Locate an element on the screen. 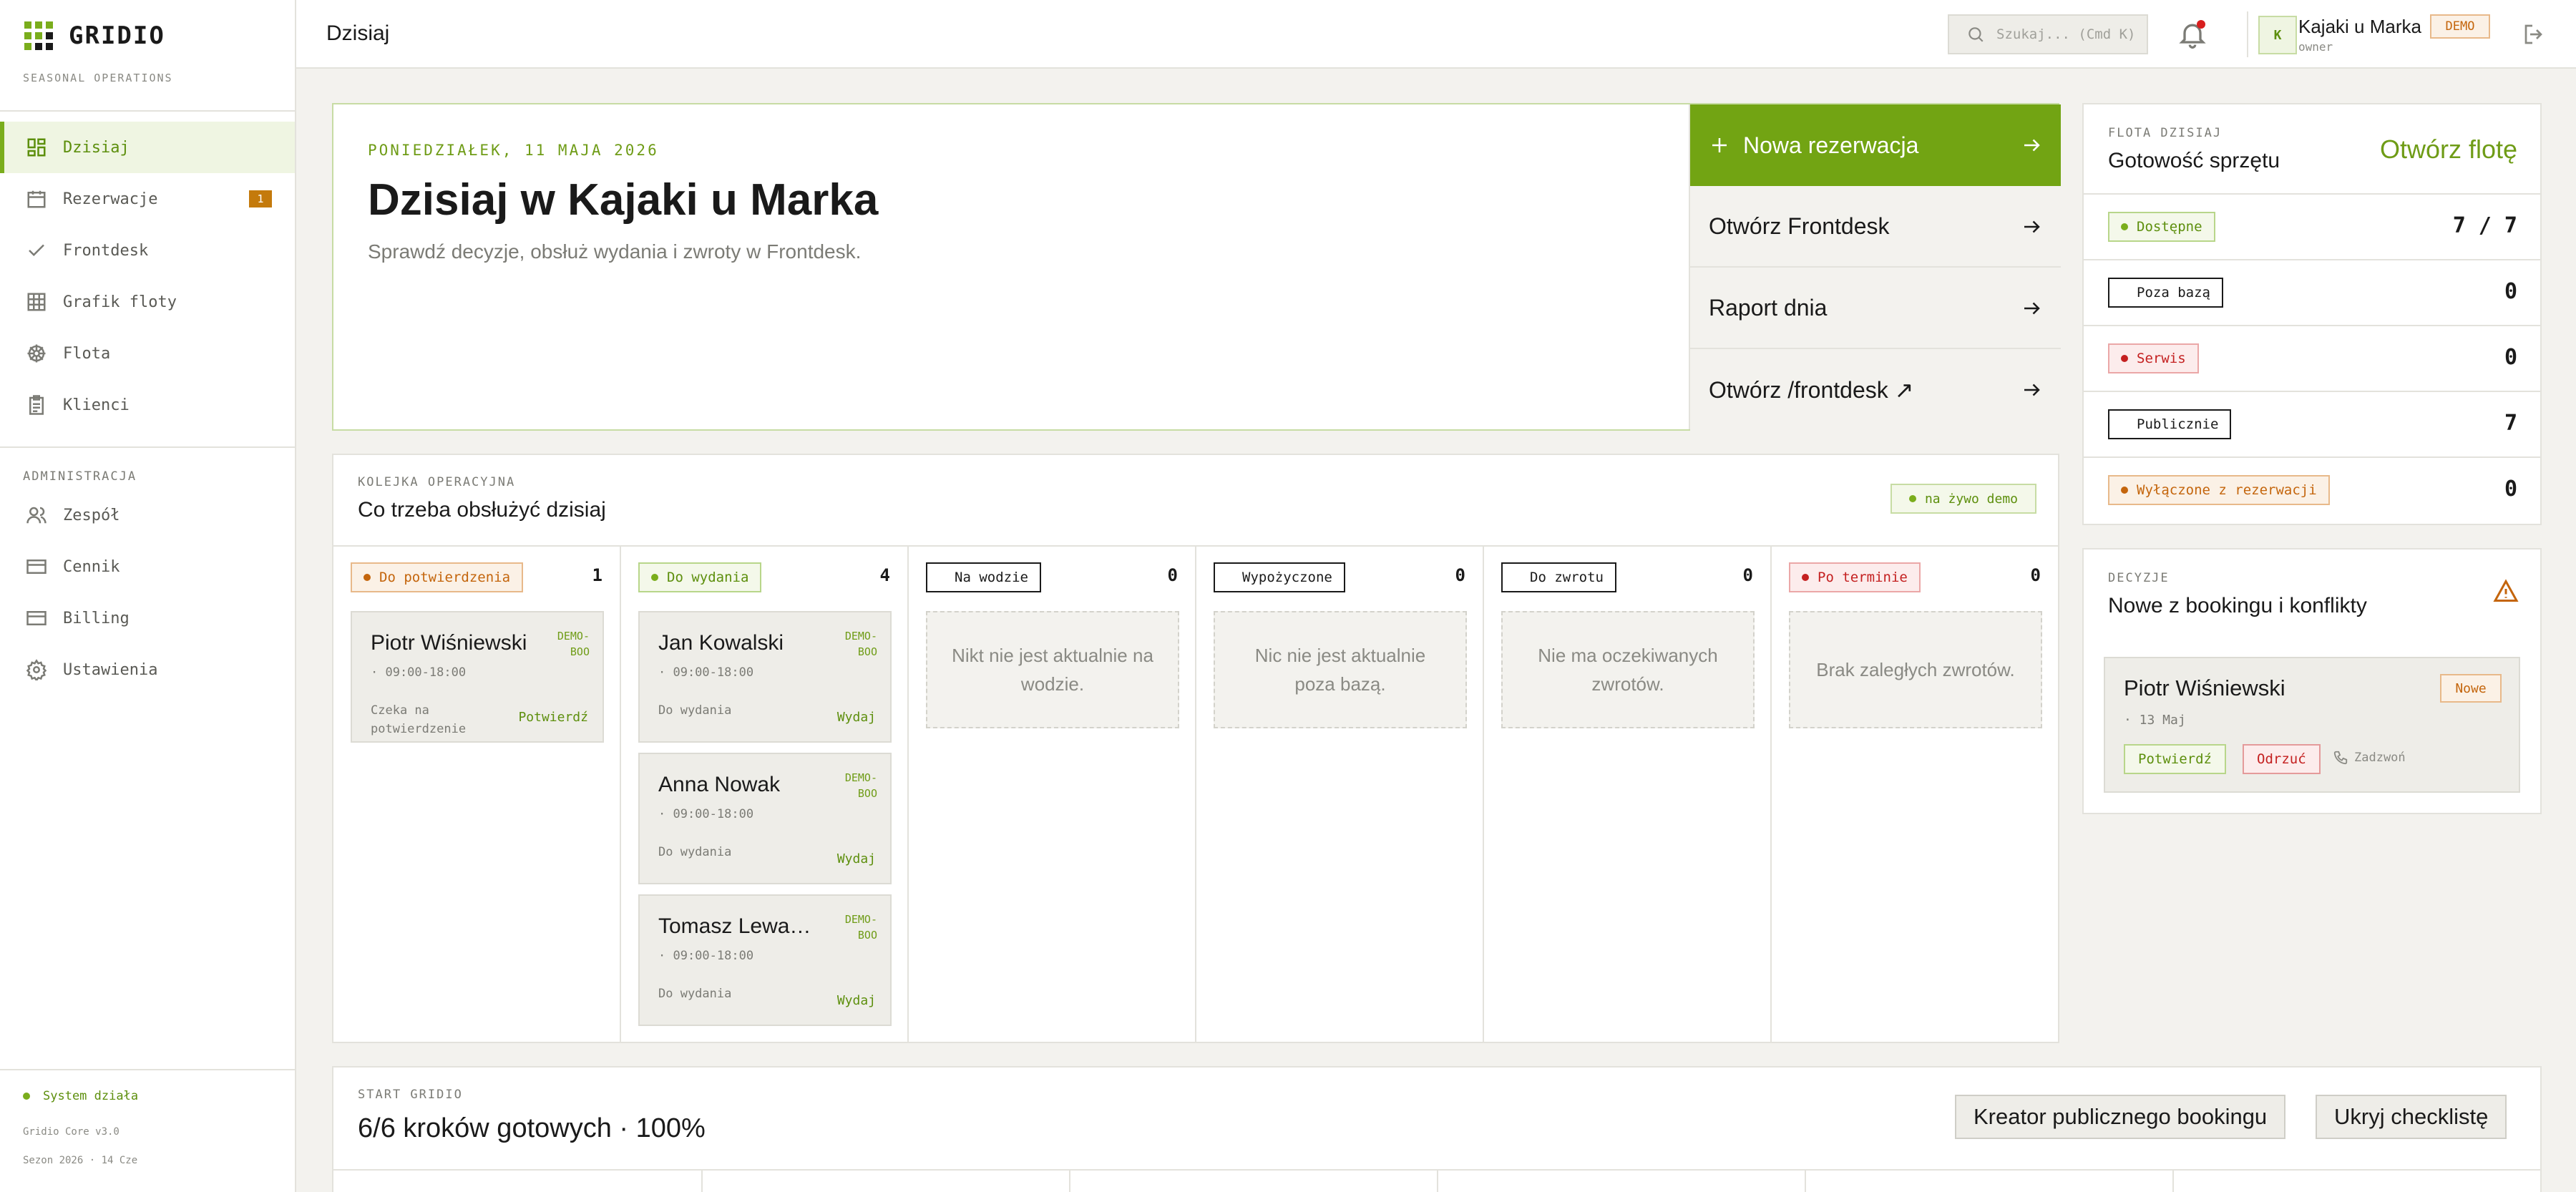 The image size is (2576, 1192). demo-badge: DEMO is located at coordinates (2460, 26).